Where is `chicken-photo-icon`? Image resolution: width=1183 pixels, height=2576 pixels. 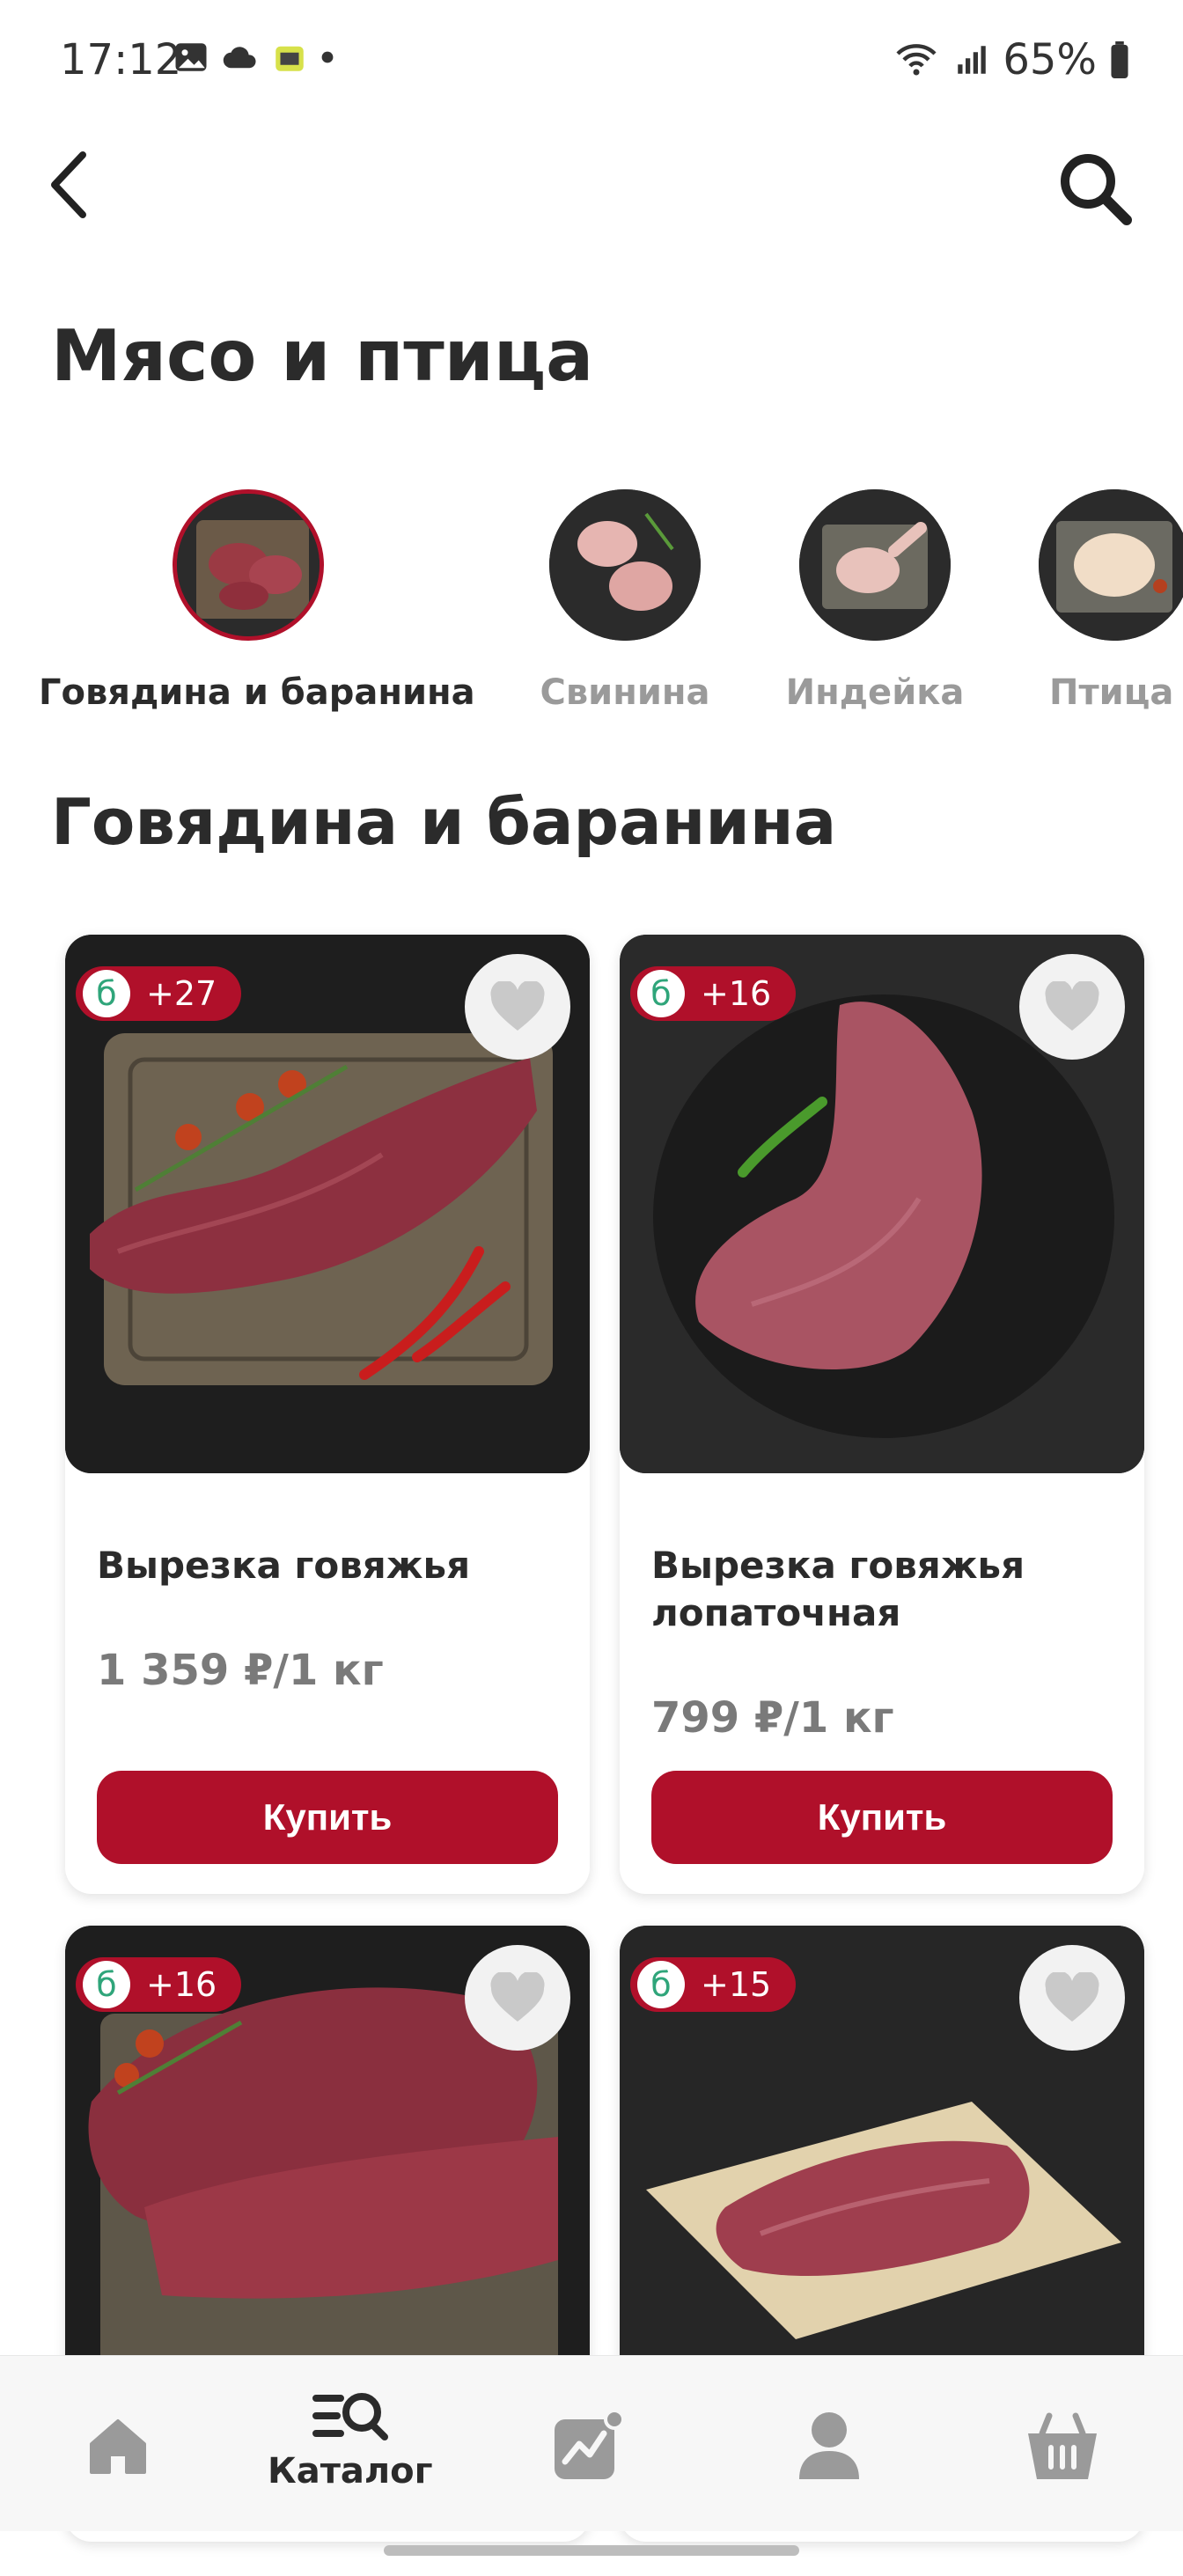 chicken-photo-icon is located at coordinates (1111, 565).